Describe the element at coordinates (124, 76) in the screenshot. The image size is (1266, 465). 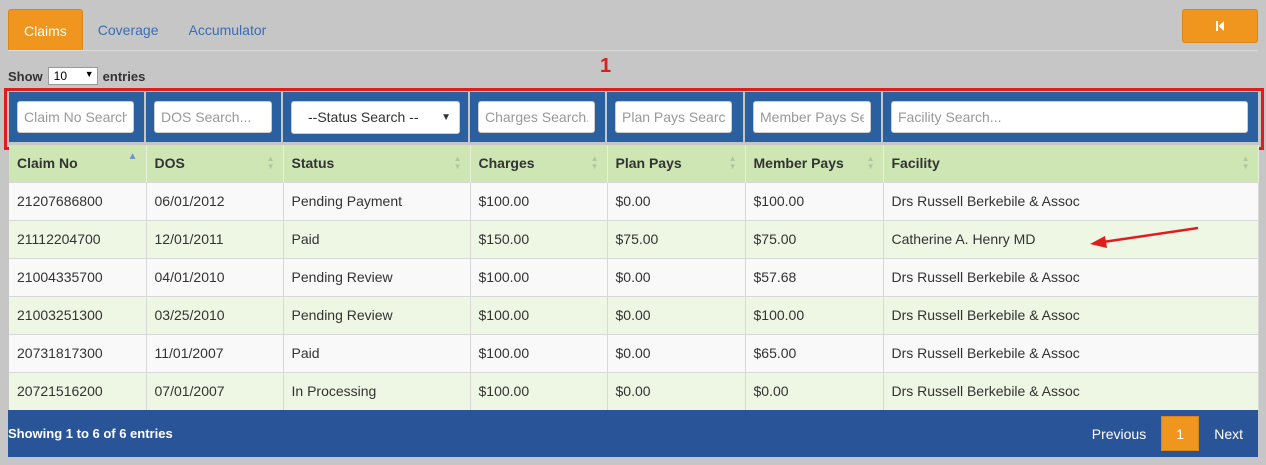
I see `entries-label: entries` at that location.